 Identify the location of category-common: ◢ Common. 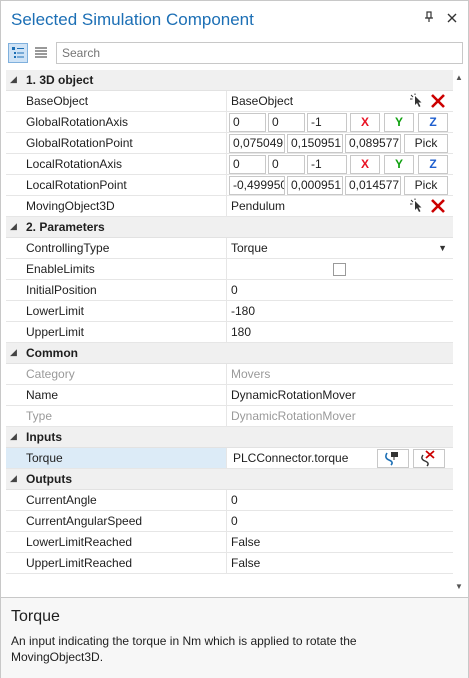
(229, 353).